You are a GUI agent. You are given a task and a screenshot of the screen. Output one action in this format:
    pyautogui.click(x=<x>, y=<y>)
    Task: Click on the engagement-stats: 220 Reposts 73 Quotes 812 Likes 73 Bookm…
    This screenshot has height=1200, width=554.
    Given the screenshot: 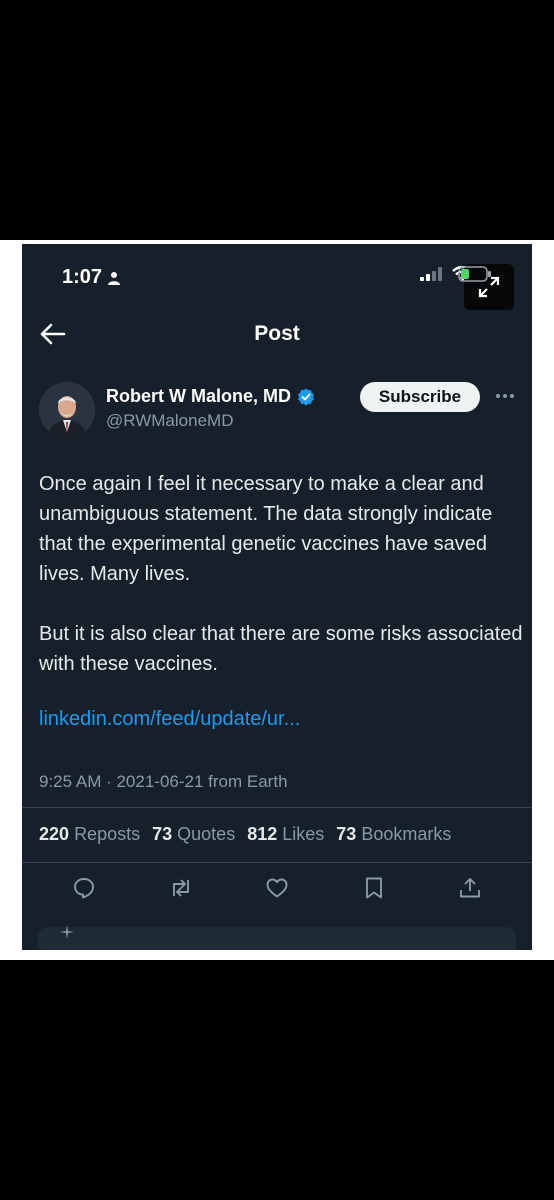 What is the action you would take?
    pyautogui.click(x=245, y=834)
    